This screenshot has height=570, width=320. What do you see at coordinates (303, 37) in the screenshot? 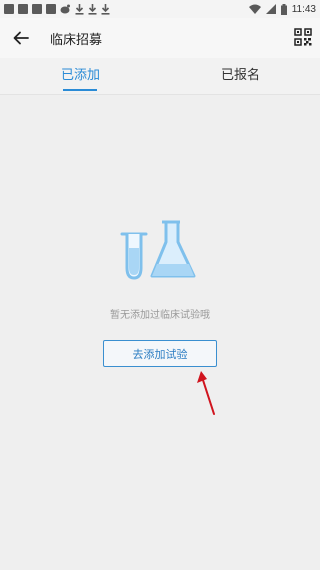
I see `qr-code-icon` at bounding box center [303, 37].